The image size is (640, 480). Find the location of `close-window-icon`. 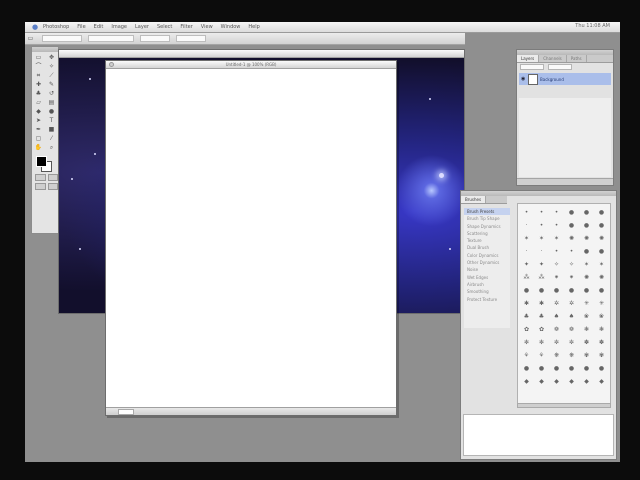

close-window-icon is located at coordinates (111, 64).